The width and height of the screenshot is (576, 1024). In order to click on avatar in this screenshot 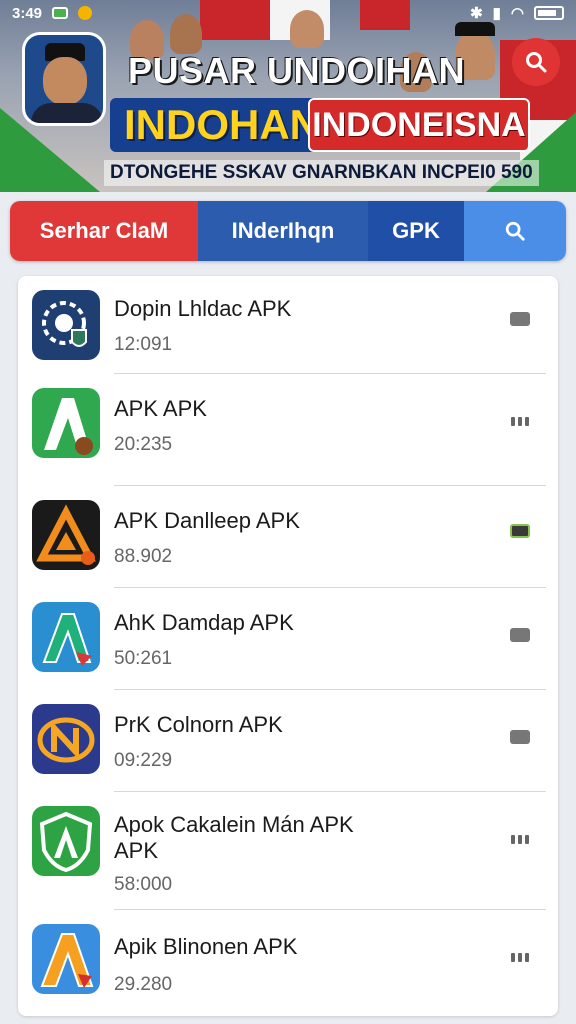, I will do `click(64, 79)`.